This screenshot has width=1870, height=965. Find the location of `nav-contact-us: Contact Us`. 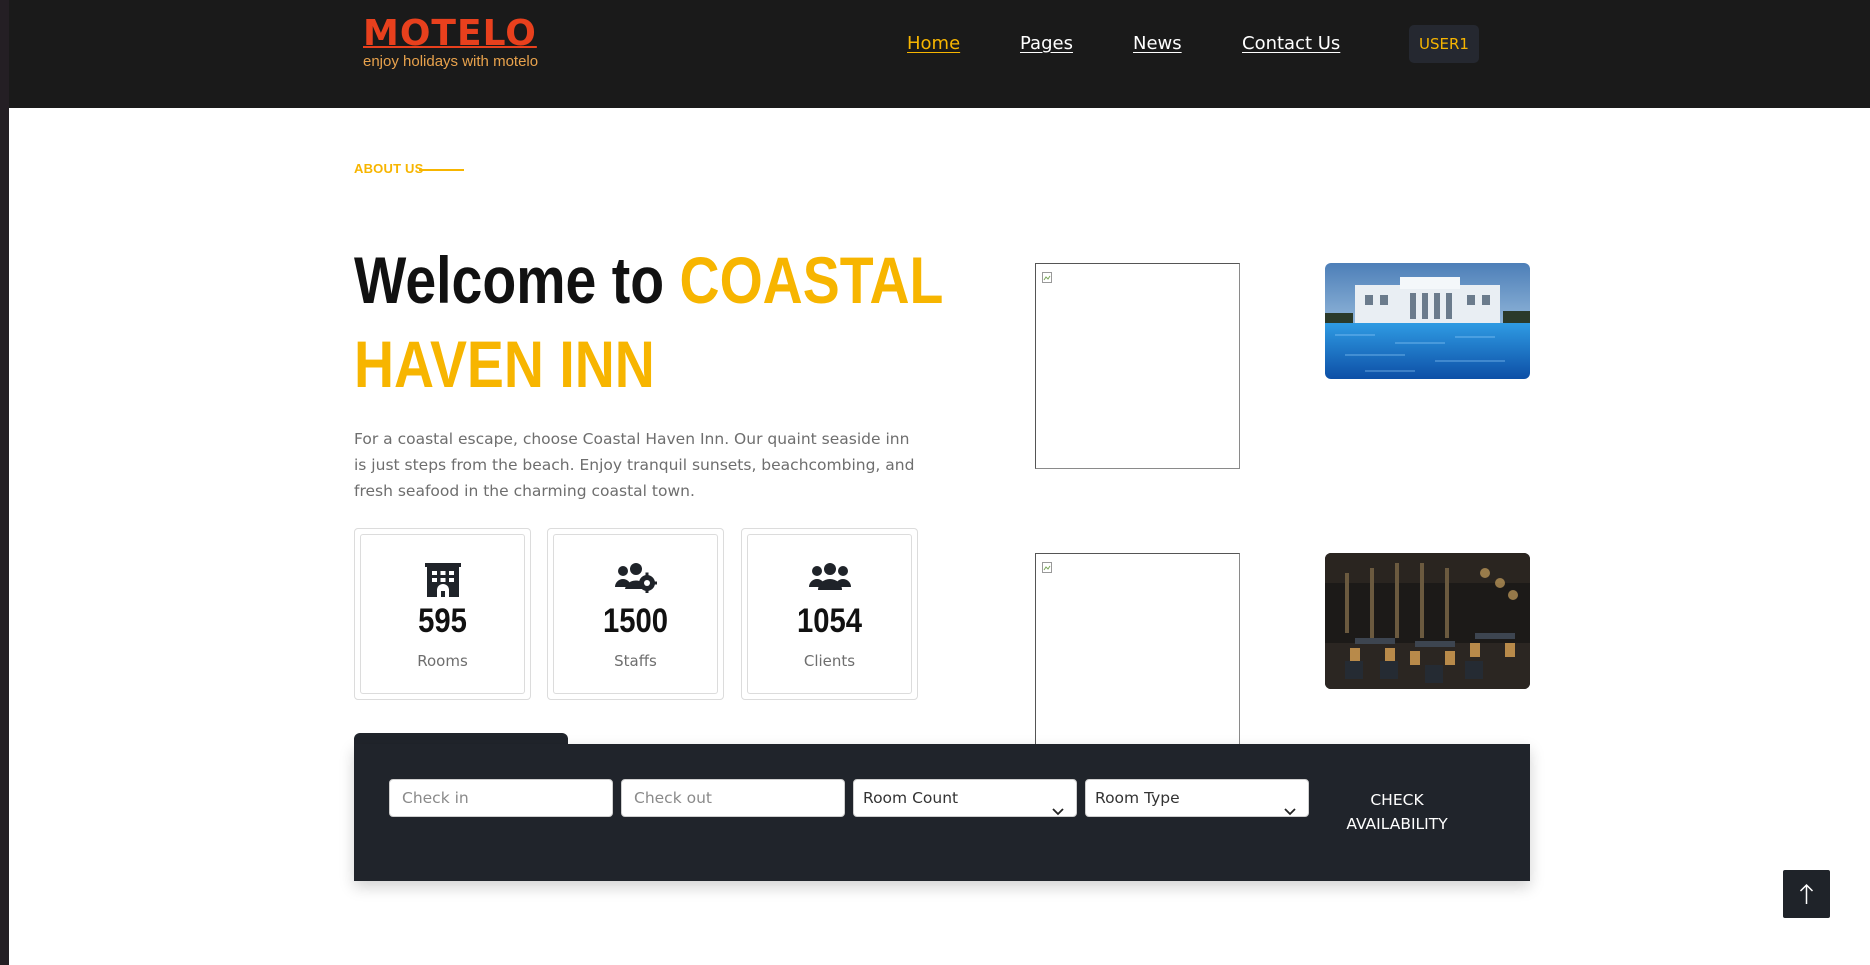

nav-contact-us: Contact Us is located at coordinates (1291, 44).